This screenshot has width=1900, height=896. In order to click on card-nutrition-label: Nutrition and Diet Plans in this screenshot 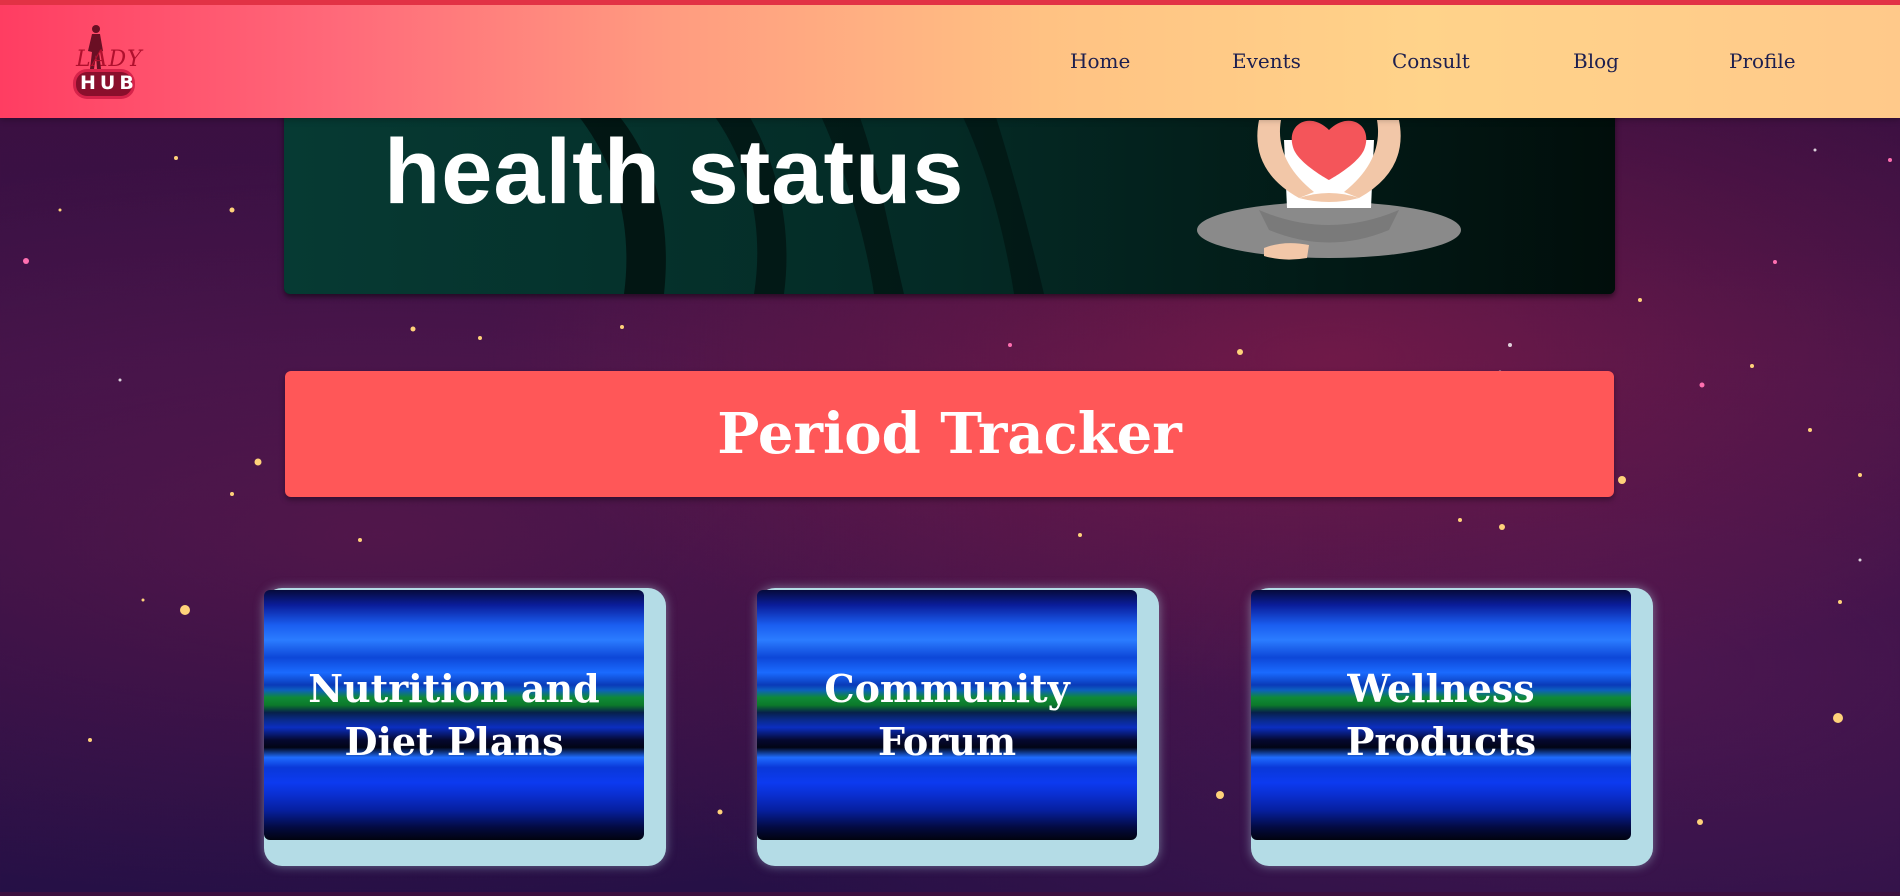, I will do `click(454, 715)`.